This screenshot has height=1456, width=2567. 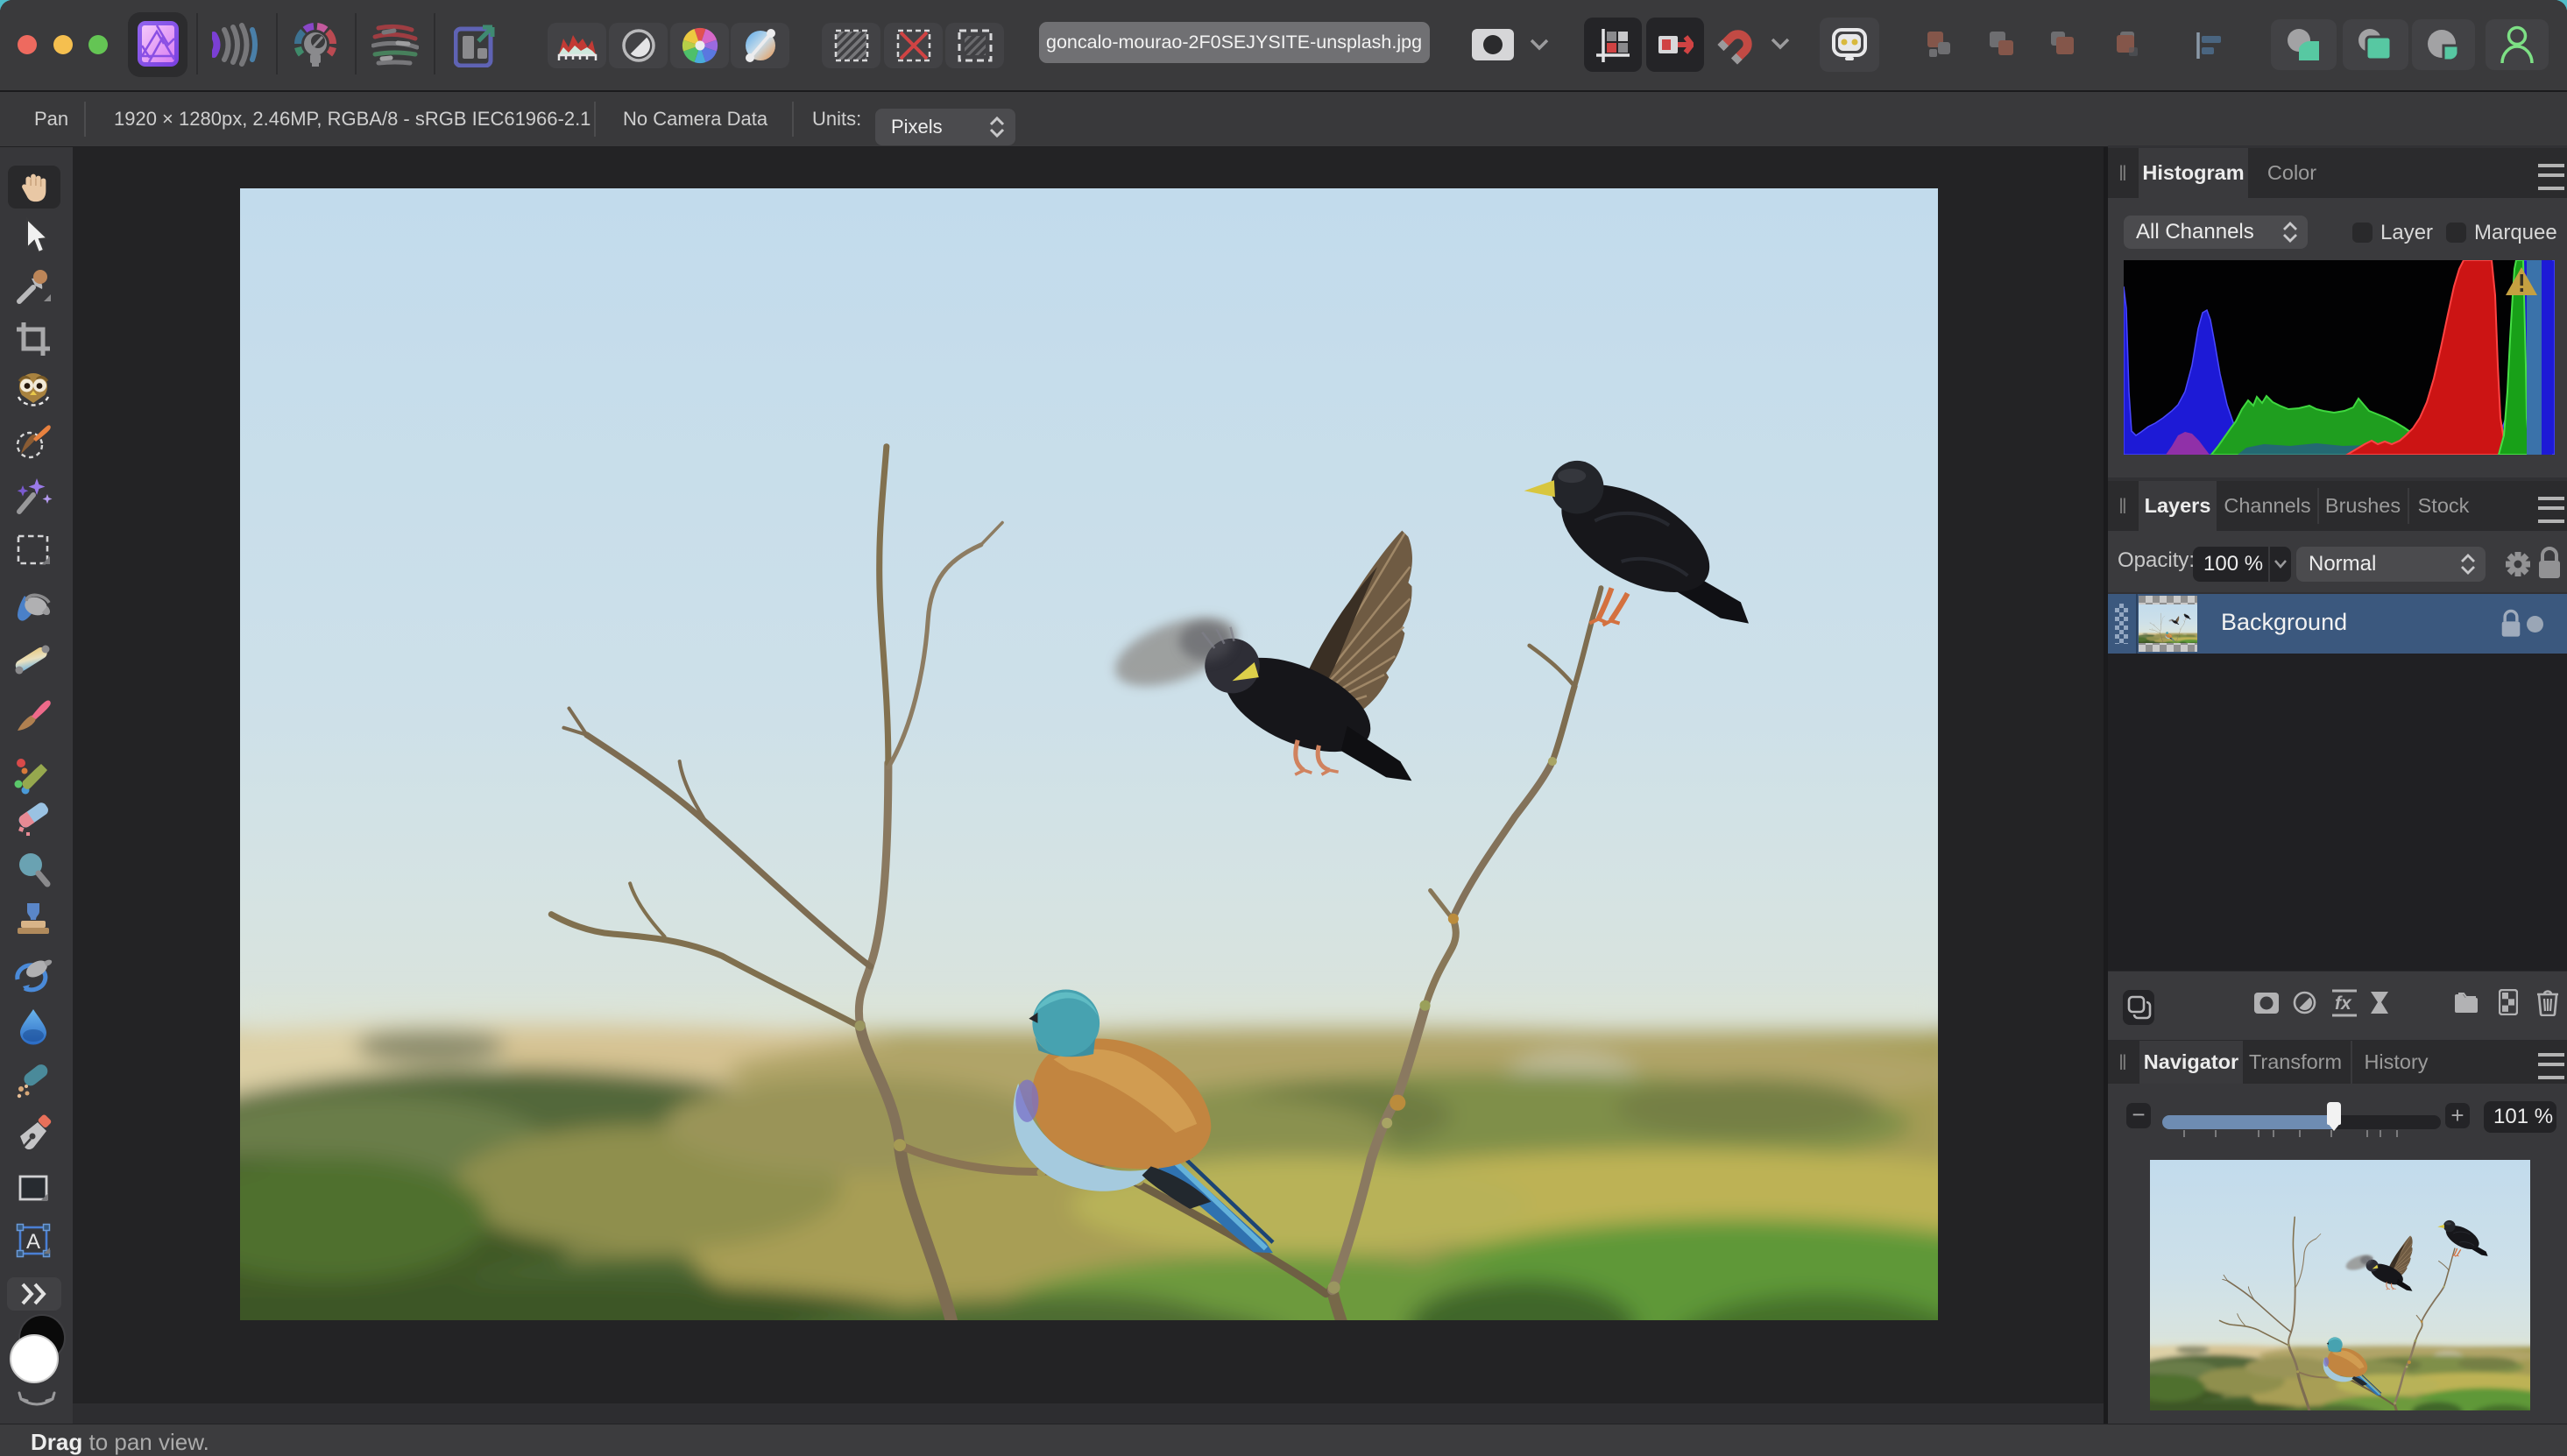 I want to click on svg-text: fx, so click(x=2343, y=1003).